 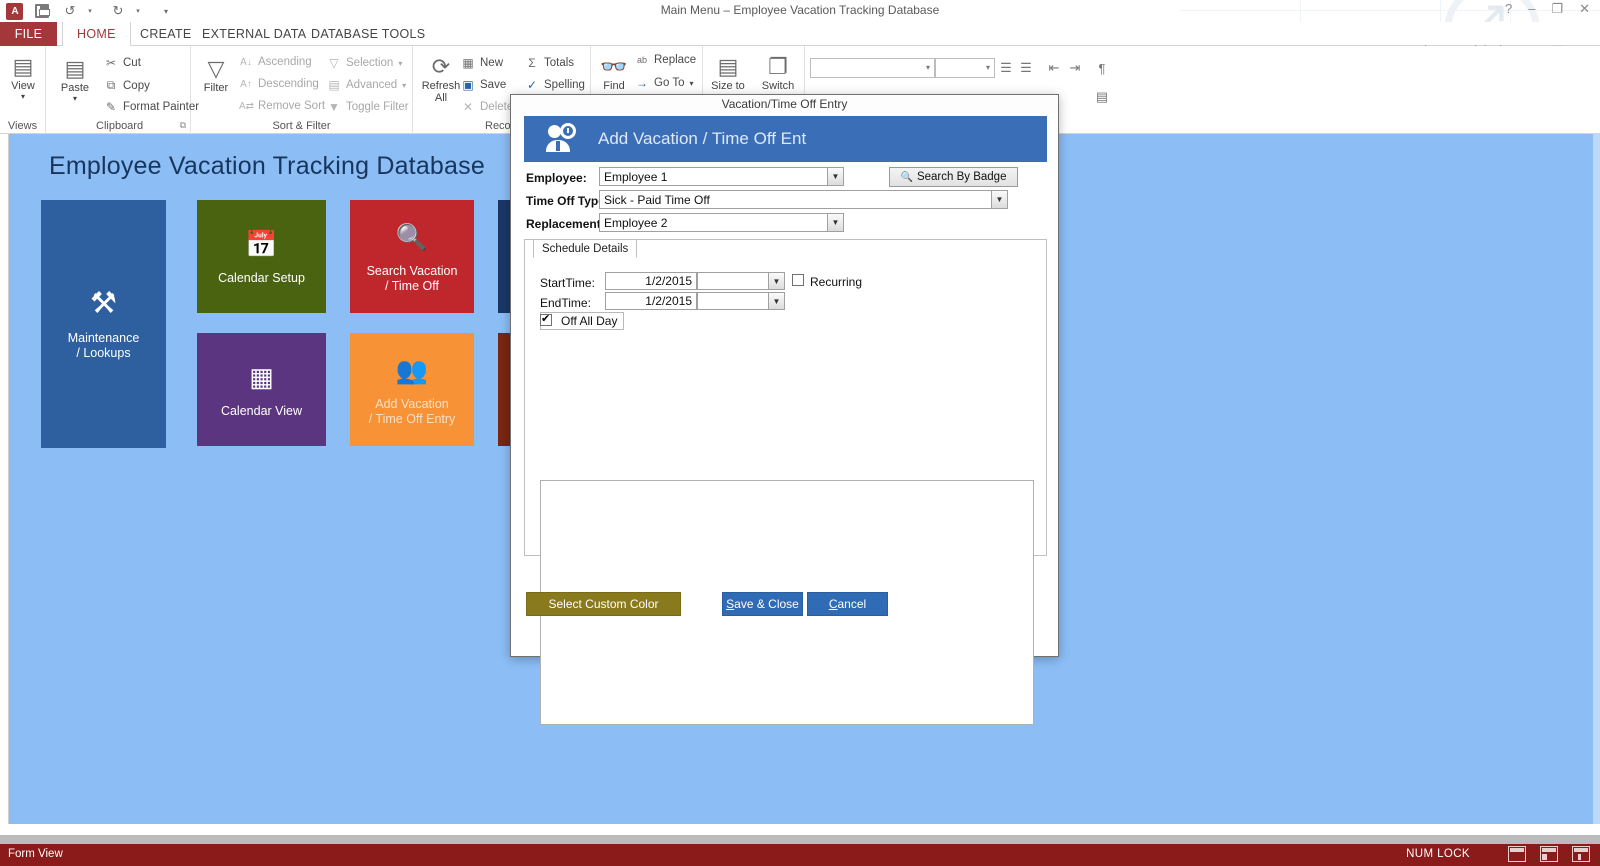 I want to click on tile-search-vacation: 🔍 Search Vacation / Time Off, so click(x=412, y=256).